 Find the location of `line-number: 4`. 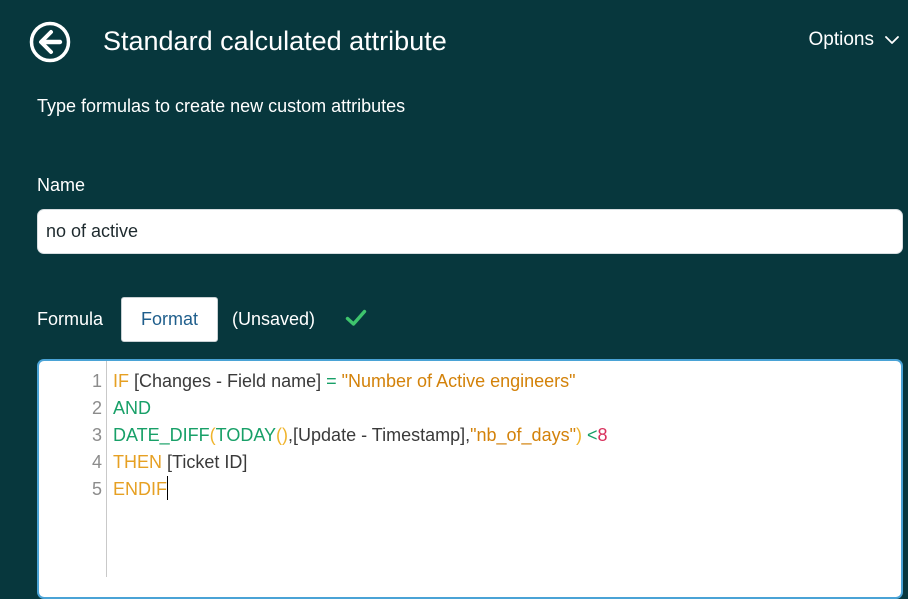

line-number: 4 is located at coordinates (96, 462).